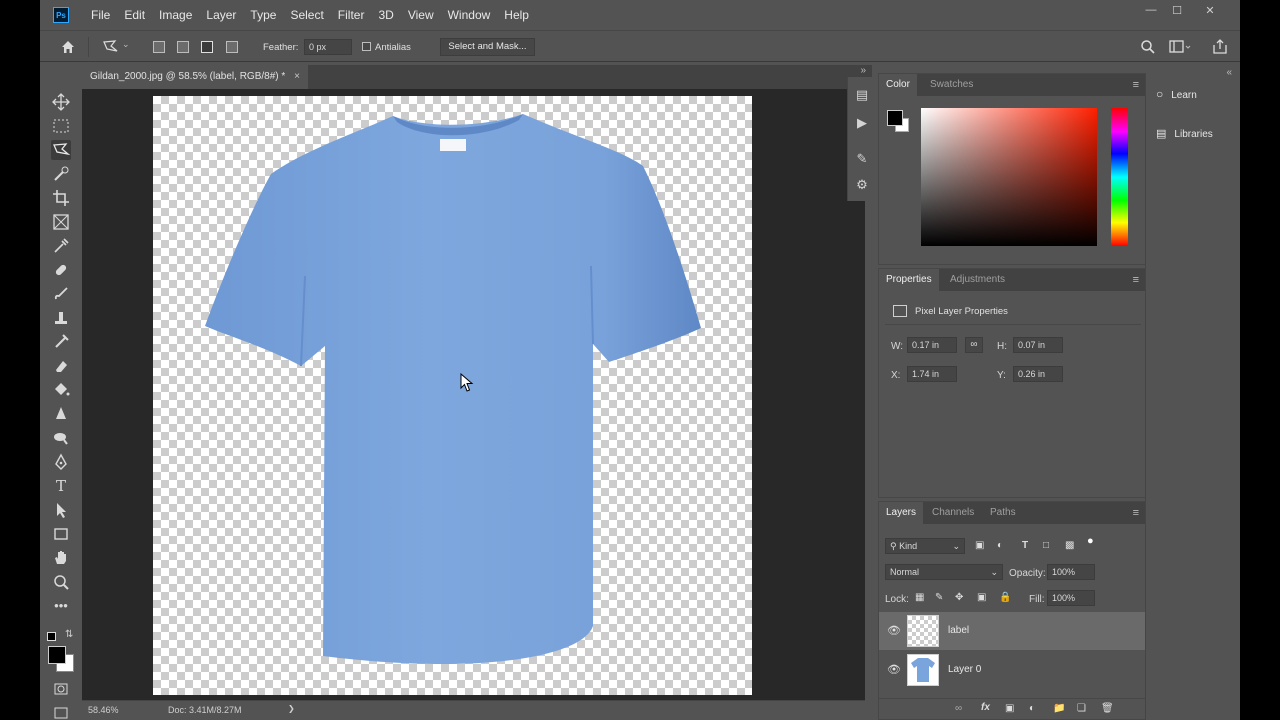 The height and width of the screenshot is (720, 1280). Describe the element at coordinates (61, 174) in the screenshot. I see `quick-selection-tool-icon` at that location.